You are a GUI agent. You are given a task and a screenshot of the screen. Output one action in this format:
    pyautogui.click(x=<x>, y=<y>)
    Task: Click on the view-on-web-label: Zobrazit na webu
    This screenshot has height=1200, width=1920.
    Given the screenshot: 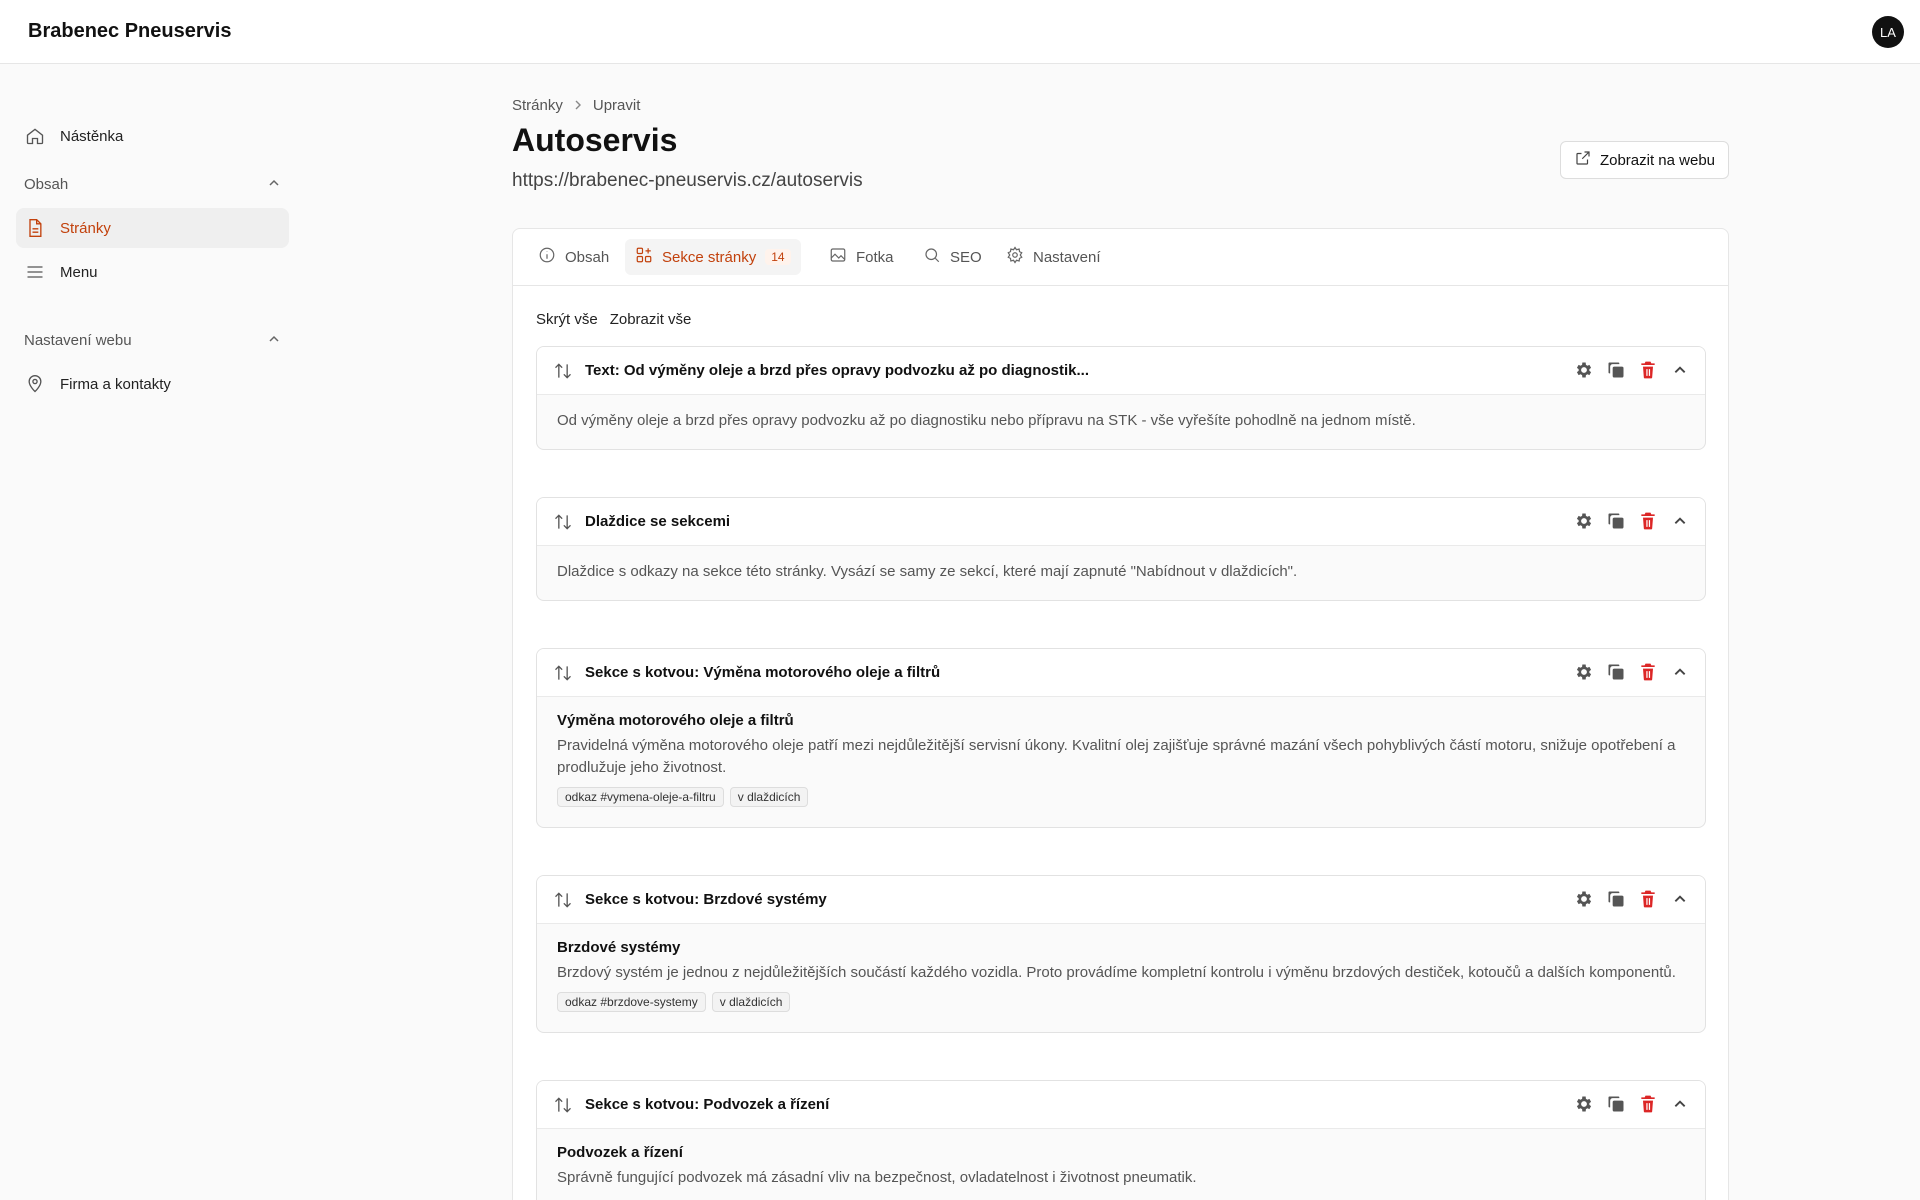 What is the action you would take?
    pyautogui.click(x=1657, y=160)
    